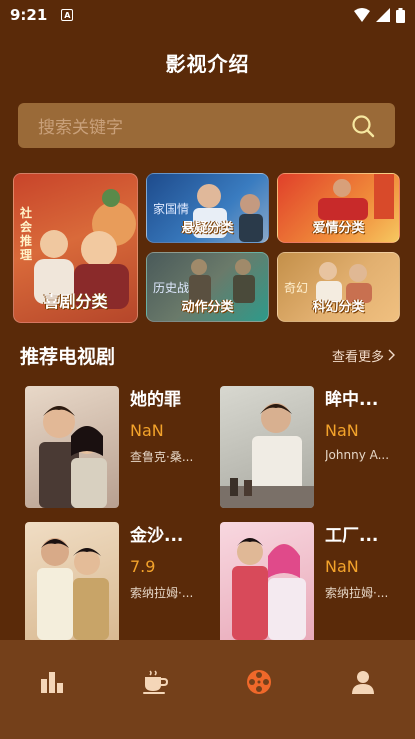  What do you see at coordinates (29, 15) in the screenshot?
I see `status-time: 9:21` at bounding box center [29, 15].